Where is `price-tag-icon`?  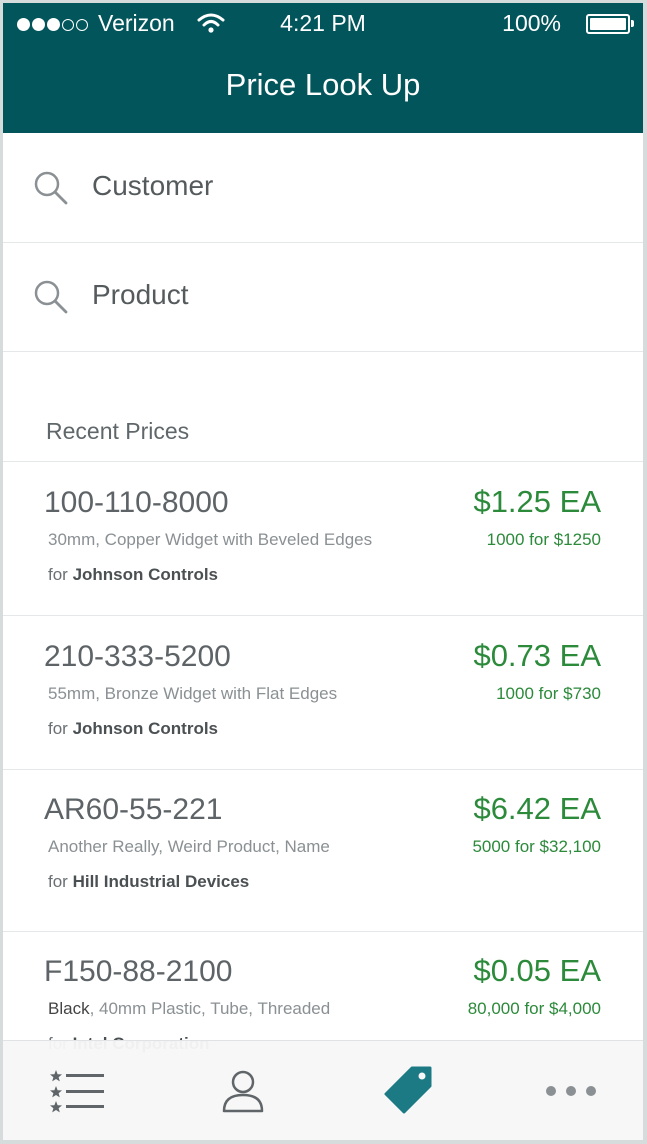 price-tag-icon is located at coordinates (408, 1090).